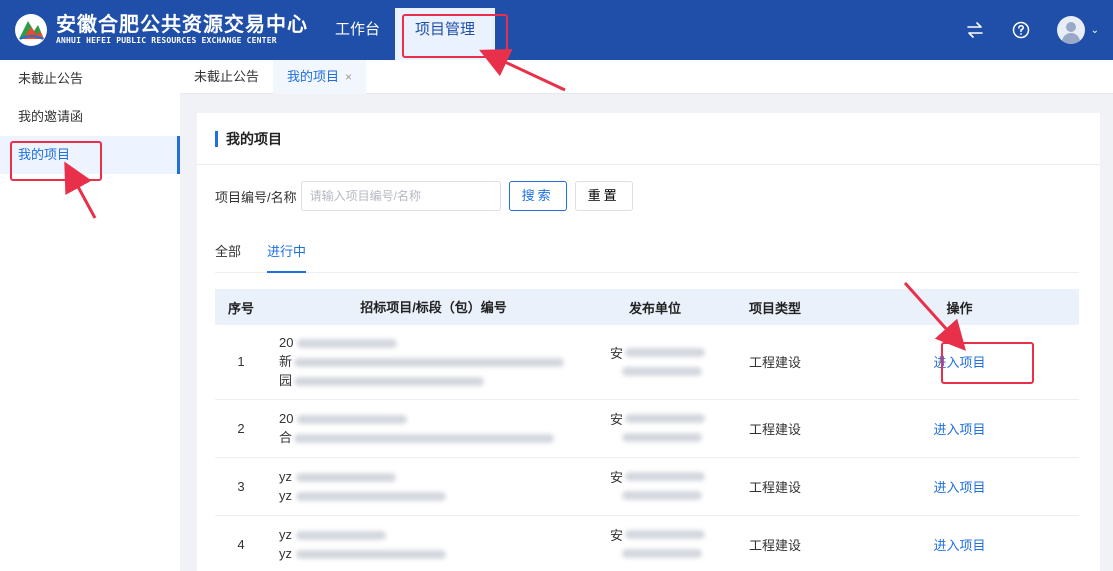 Image resolution: width=1113 pixels, height=571 pixels. Describe the element at coordinates (228, 257) in the screenshot. I see `filter-all: 全部` at that location.